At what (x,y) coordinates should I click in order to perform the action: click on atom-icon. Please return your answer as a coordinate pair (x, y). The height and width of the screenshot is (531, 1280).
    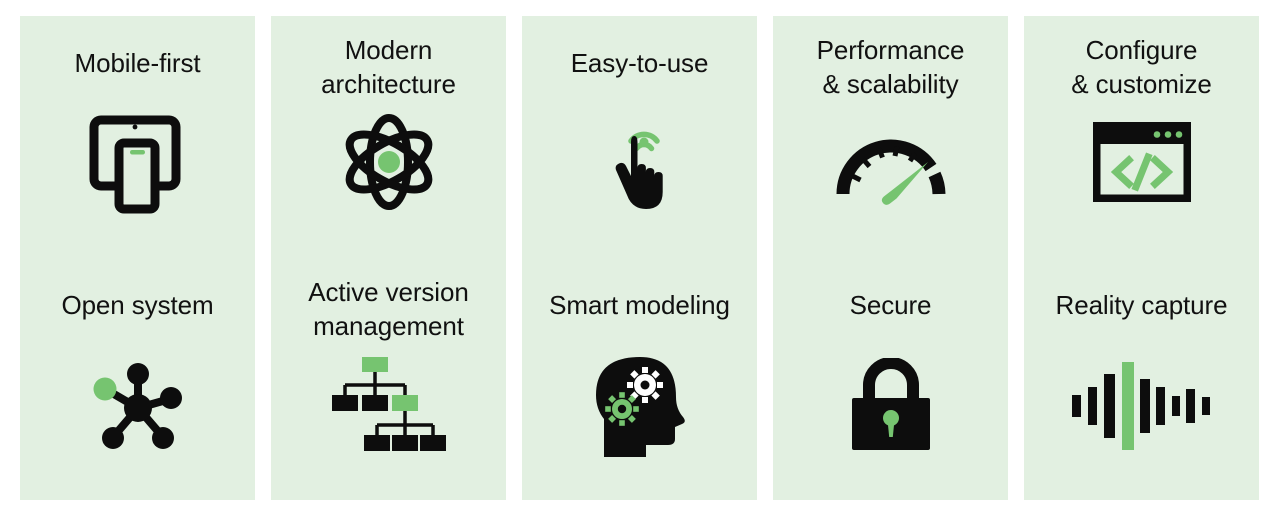
    Looking at the image, I should click on (389, 162).